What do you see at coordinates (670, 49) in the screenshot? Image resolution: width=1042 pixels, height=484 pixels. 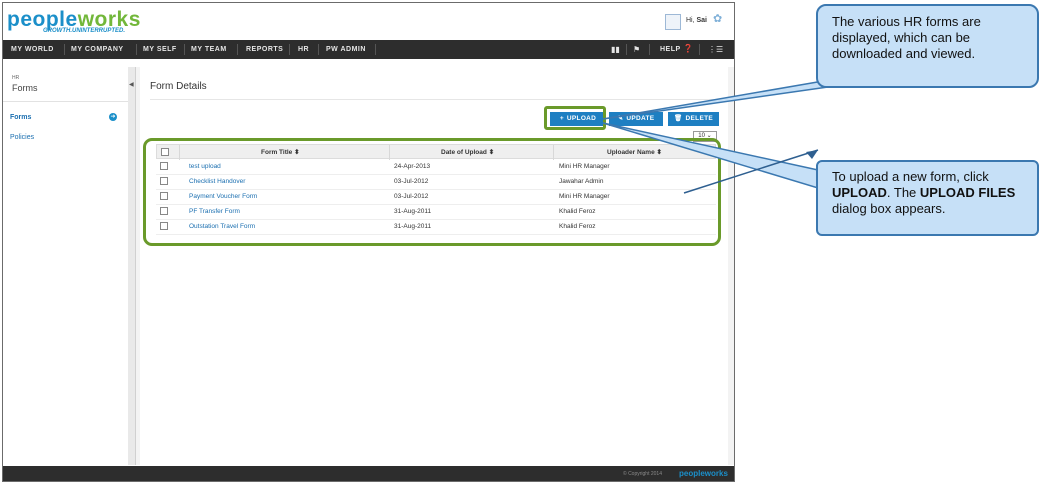 I see `nav-help: HELP` at bounding box center [670, 49].